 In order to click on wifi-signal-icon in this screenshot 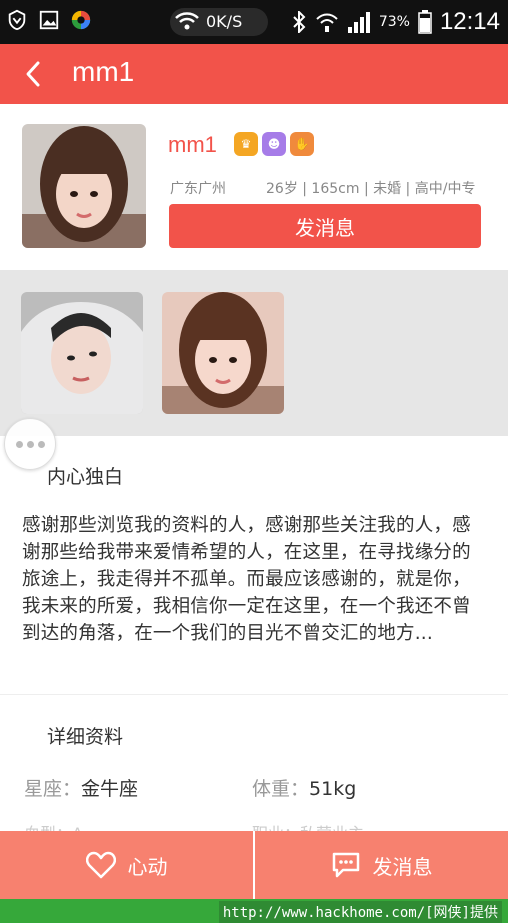, I will do `click(327, 22)`.